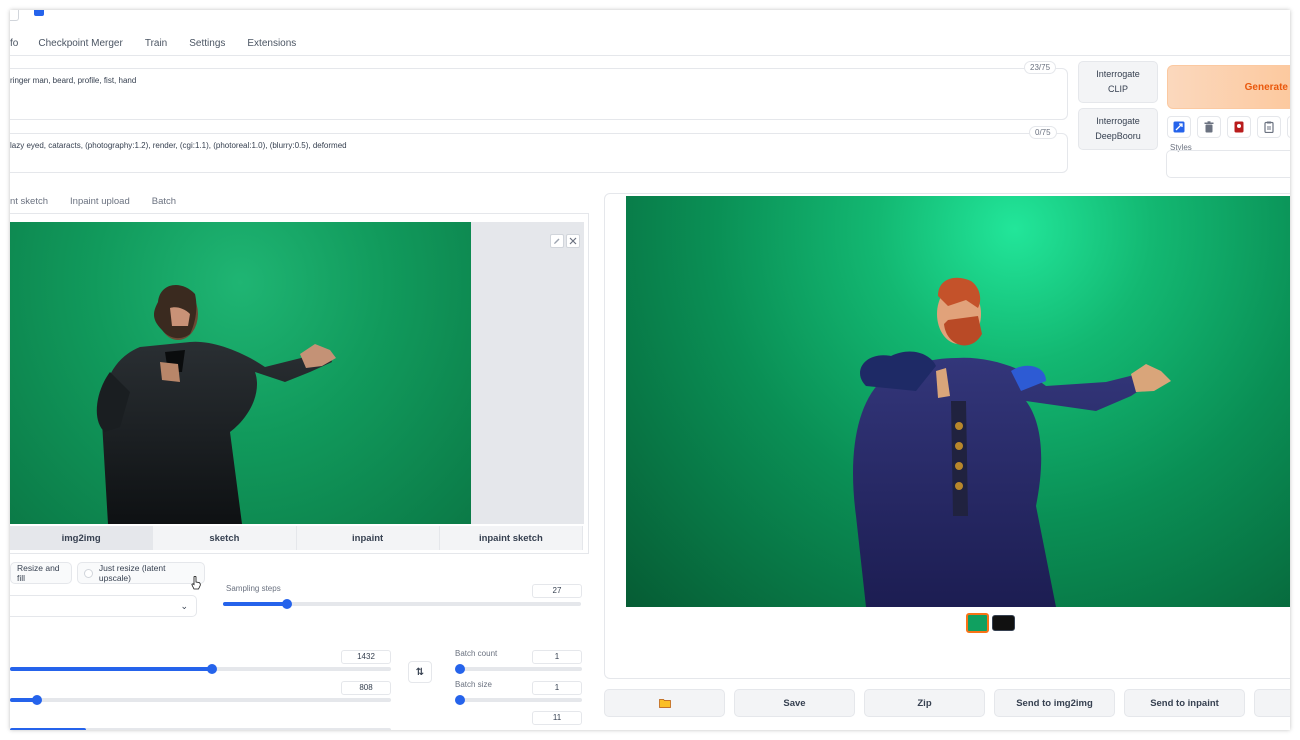  Describe the element at coordinates (557, 657) in the screenshot. I see `batch-count-input: 1` at that location.